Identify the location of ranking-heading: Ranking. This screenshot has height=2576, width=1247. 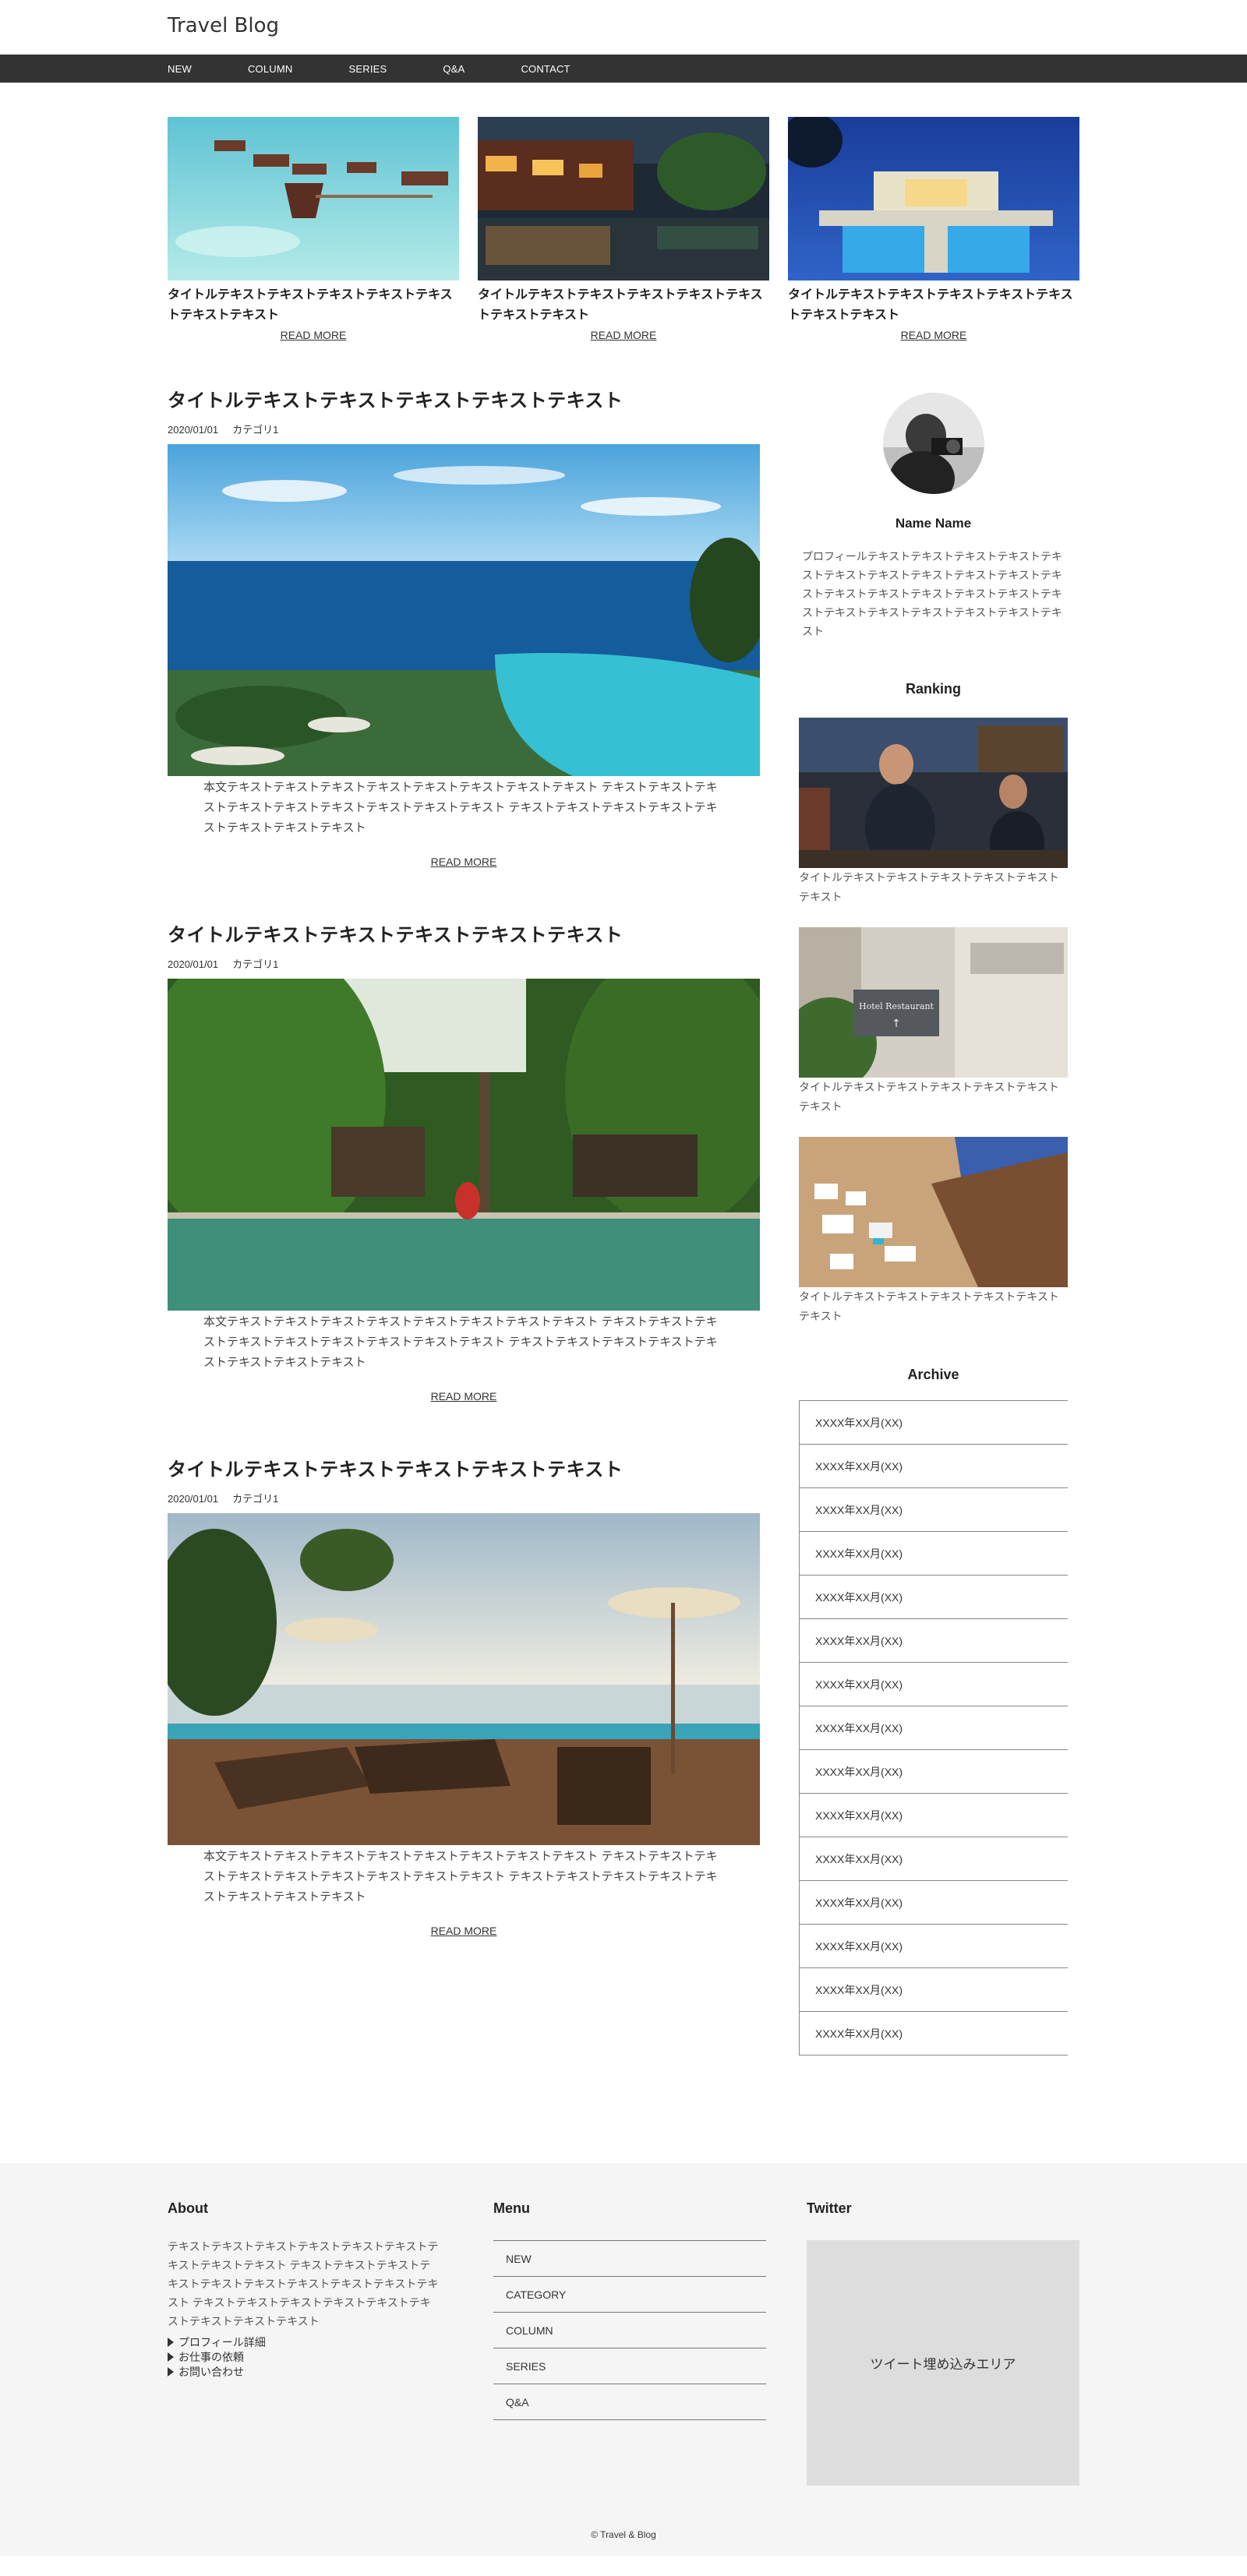
(933, 689).